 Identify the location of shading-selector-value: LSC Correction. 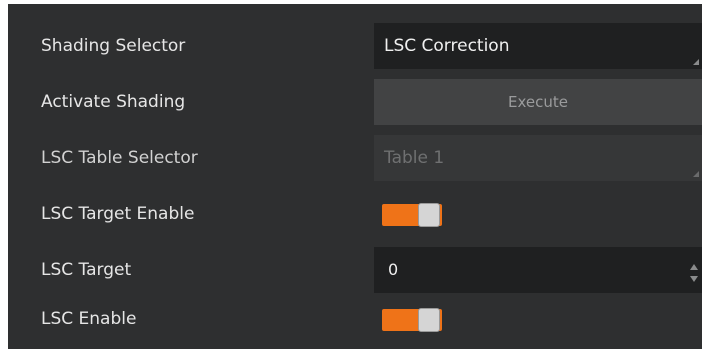
(447, 46).